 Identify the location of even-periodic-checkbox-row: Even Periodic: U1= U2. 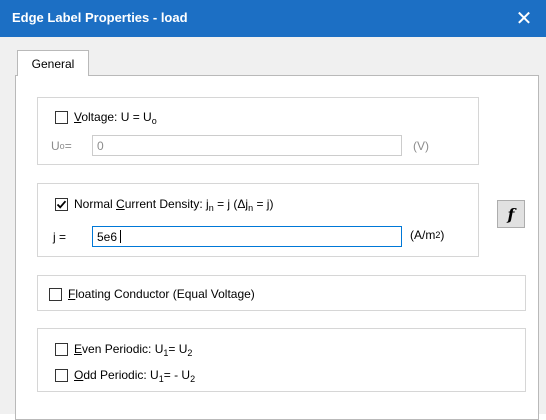
(124, 350).